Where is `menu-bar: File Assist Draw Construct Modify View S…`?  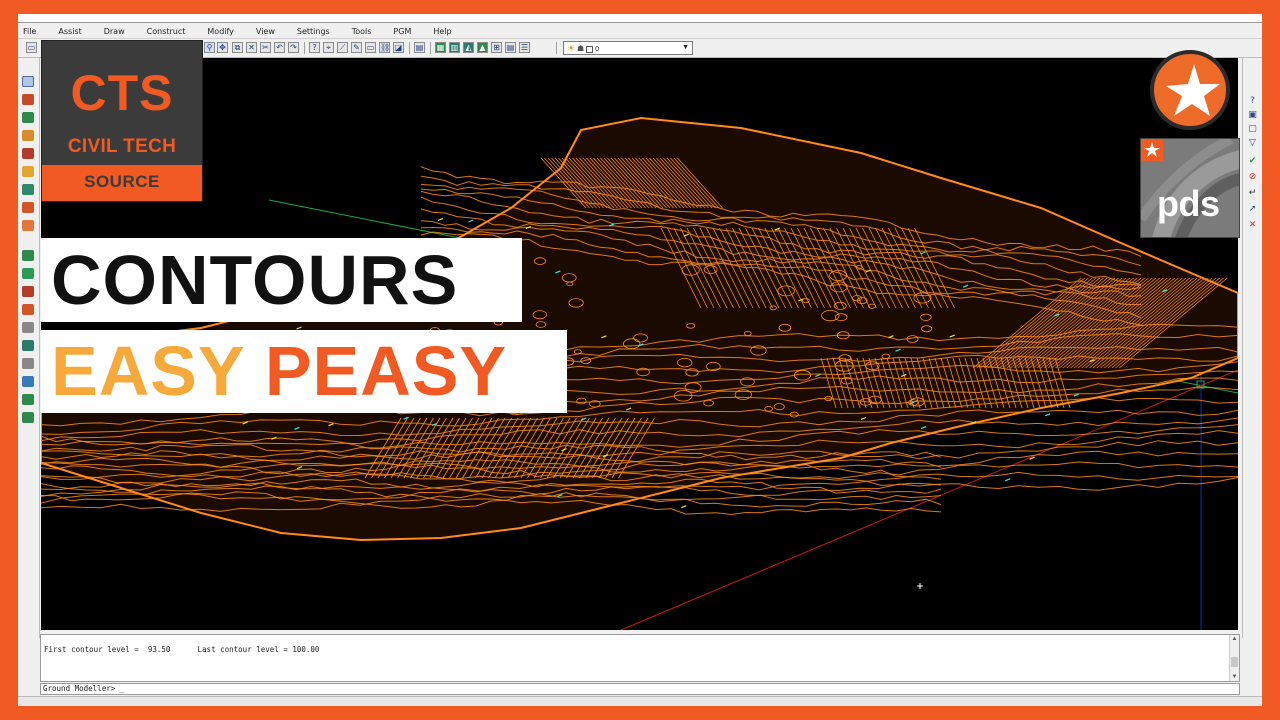
menu-bar: File Assist Draw Construct Modify View S… is located at coordinates (640, 31).